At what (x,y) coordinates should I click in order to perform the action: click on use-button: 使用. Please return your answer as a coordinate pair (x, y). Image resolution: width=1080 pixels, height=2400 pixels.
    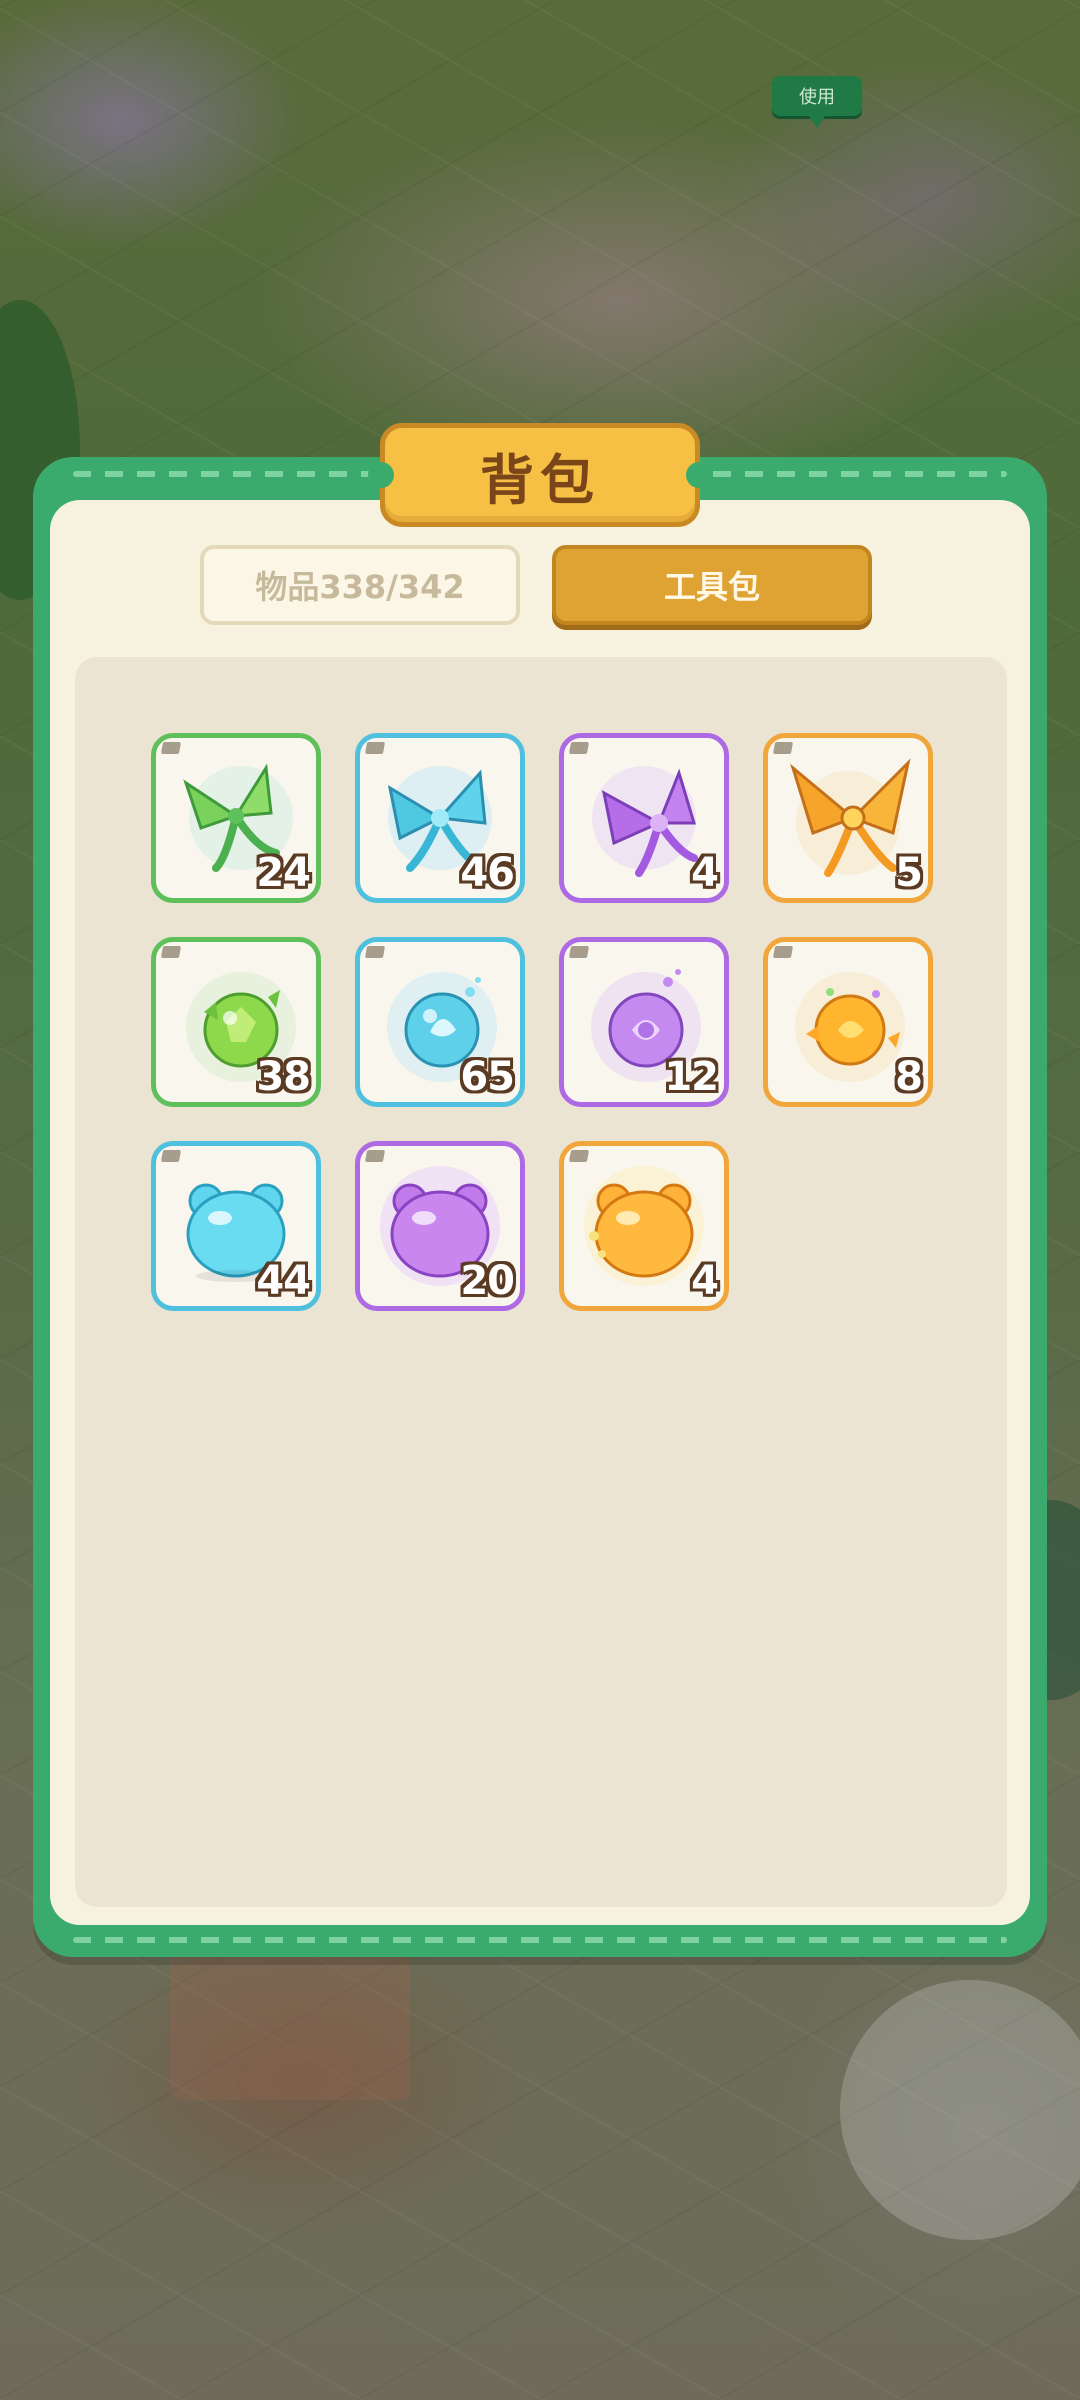
    Looking at the image, I should click on (817, 102).